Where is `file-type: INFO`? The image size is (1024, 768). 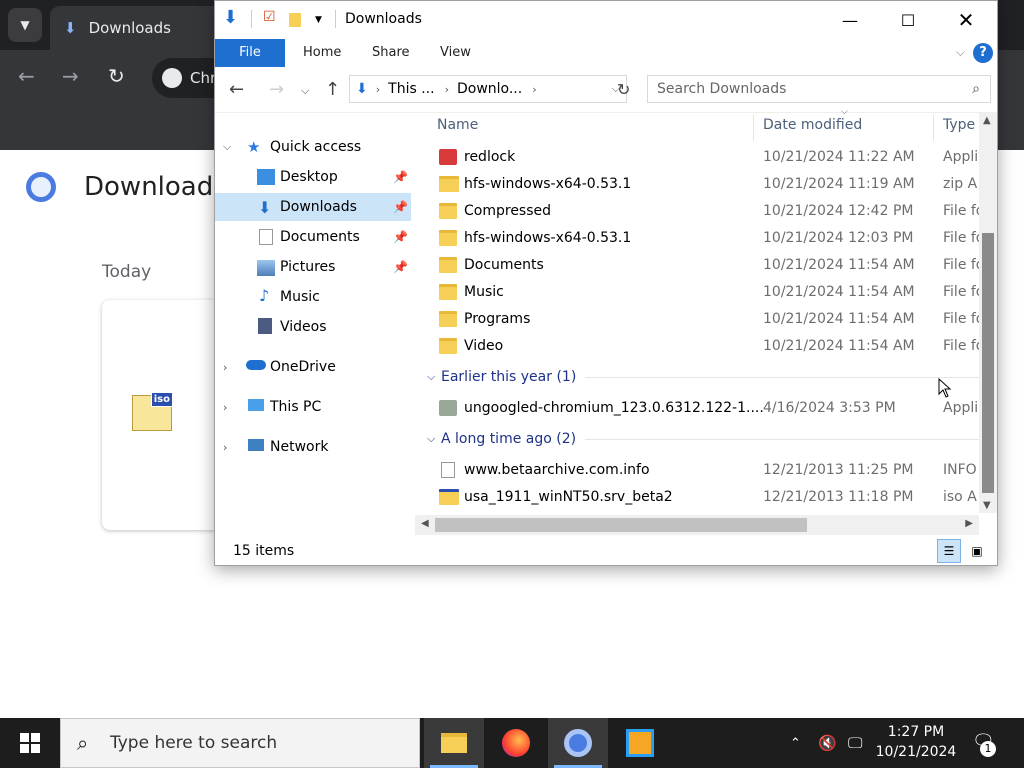 file-type: INFO is located at coordinates (960, 469).